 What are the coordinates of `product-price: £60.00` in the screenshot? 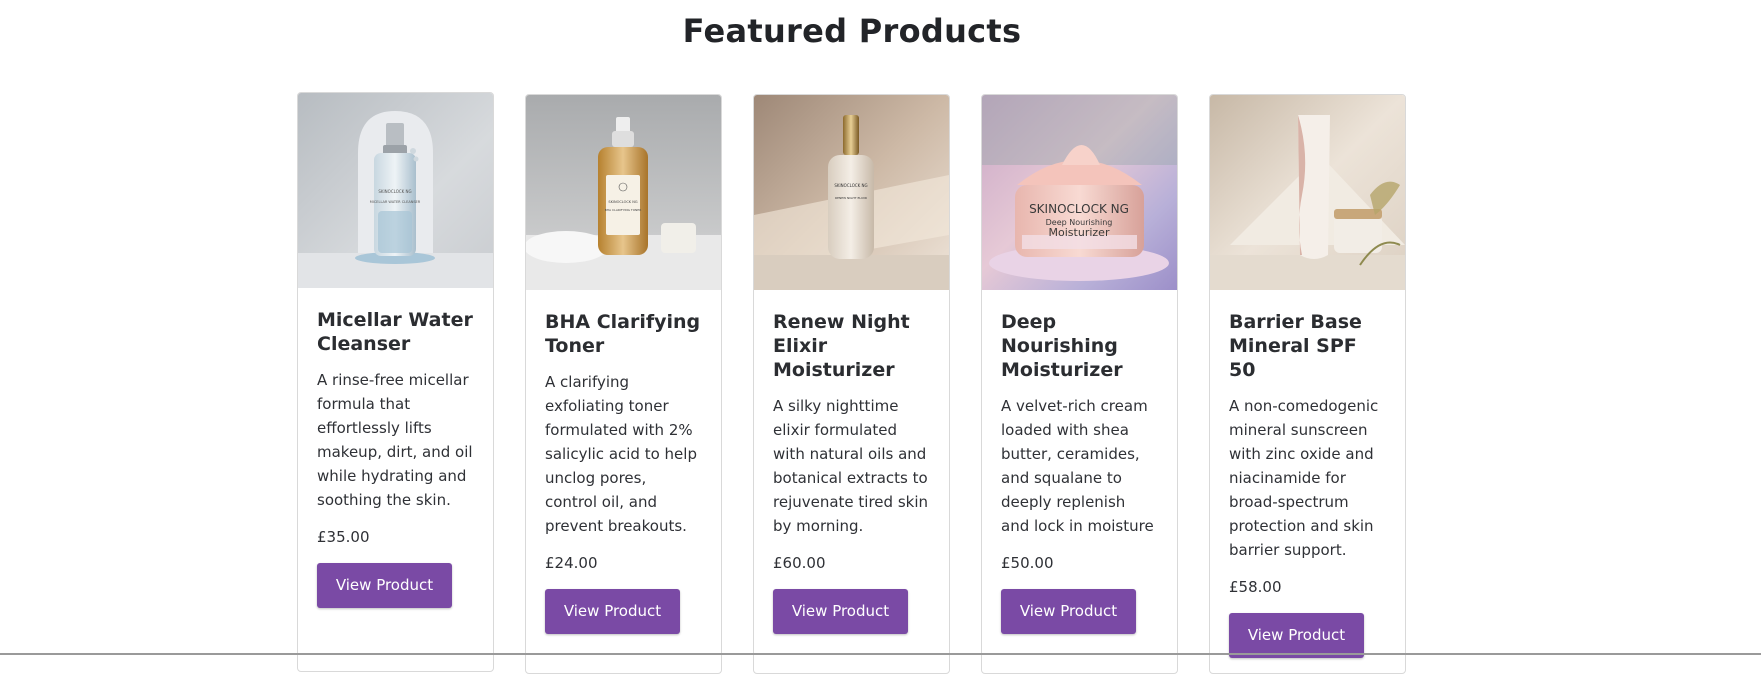 It's located at (799, 563).